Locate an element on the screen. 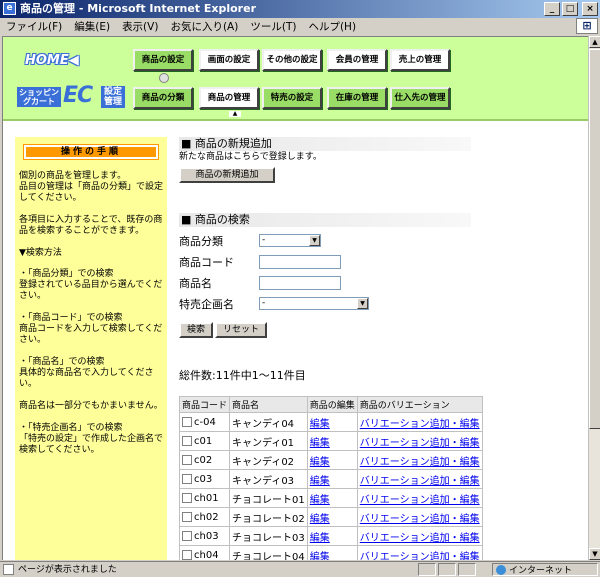  table-header-row: 商品コード 商品名 商品の編集 商品のバリエーション is located at coordinates (330, 404).